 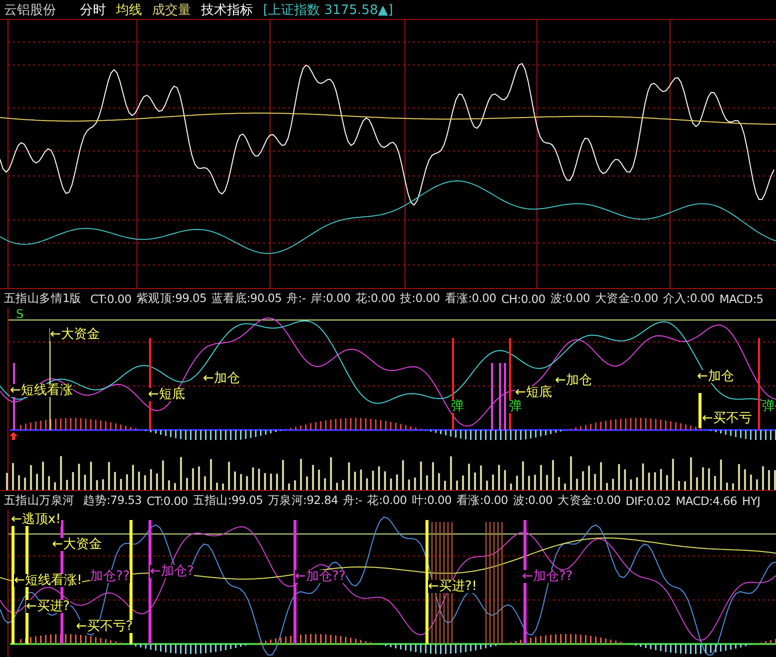 I want to click on indicator-value: 技:0.00, so click(x=420, y=298).